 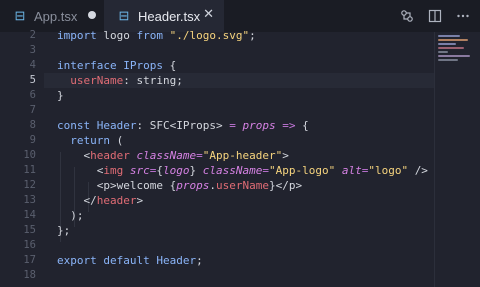 What do you see at coordinates (32, 50) in the screenshot?
I see `line-number: 3` at bounding box center [32, 50].